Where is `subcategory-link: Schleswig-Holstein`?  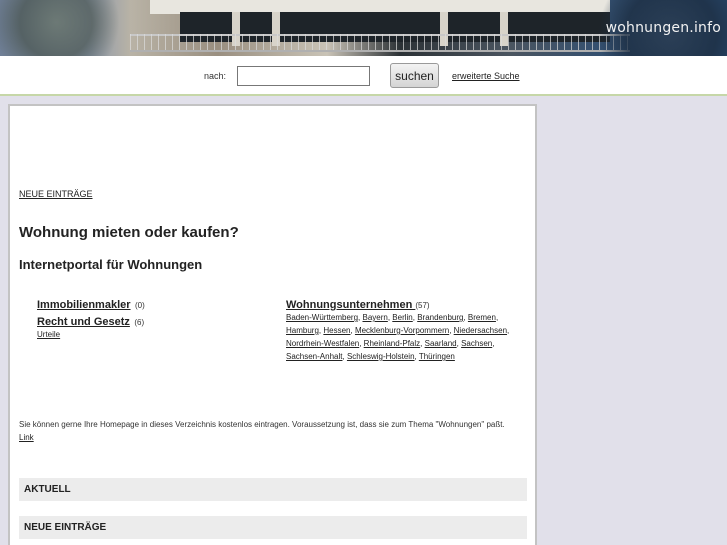
subcategory-link: Schleswig-Holstein is located at coordinates (381, 356).